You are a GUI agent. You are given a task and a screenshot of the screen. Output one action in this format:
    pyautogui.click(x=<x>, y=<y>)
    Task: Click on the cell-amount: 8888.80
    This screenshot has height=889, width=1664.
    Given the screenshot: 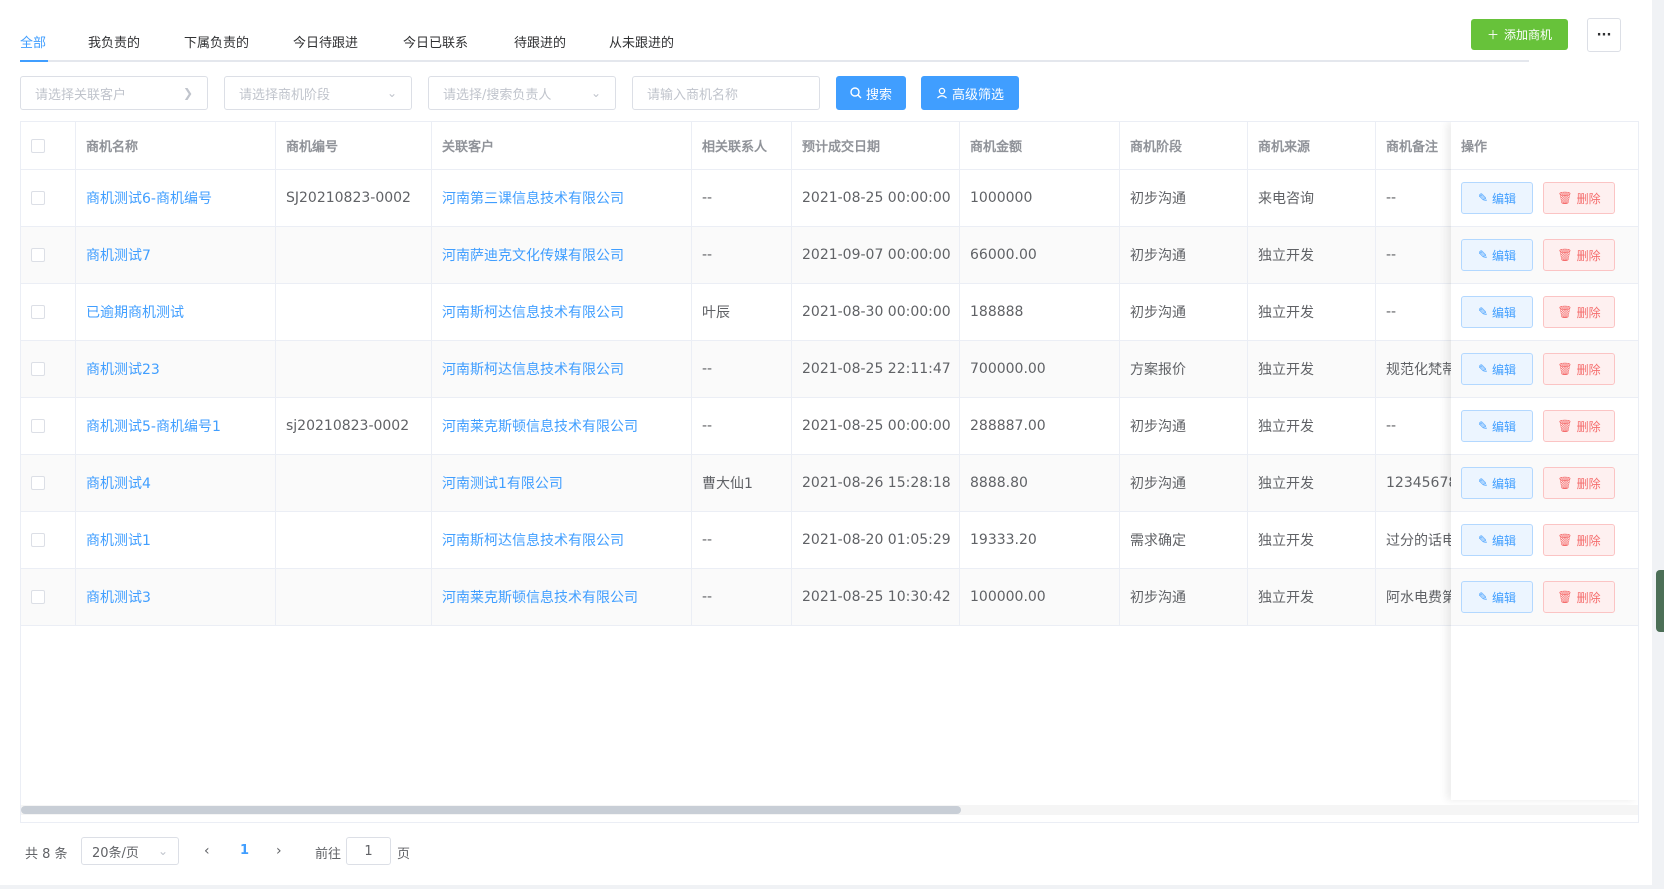 What is the action you would take?
    pyautogui.click(x=999, y=483)
    